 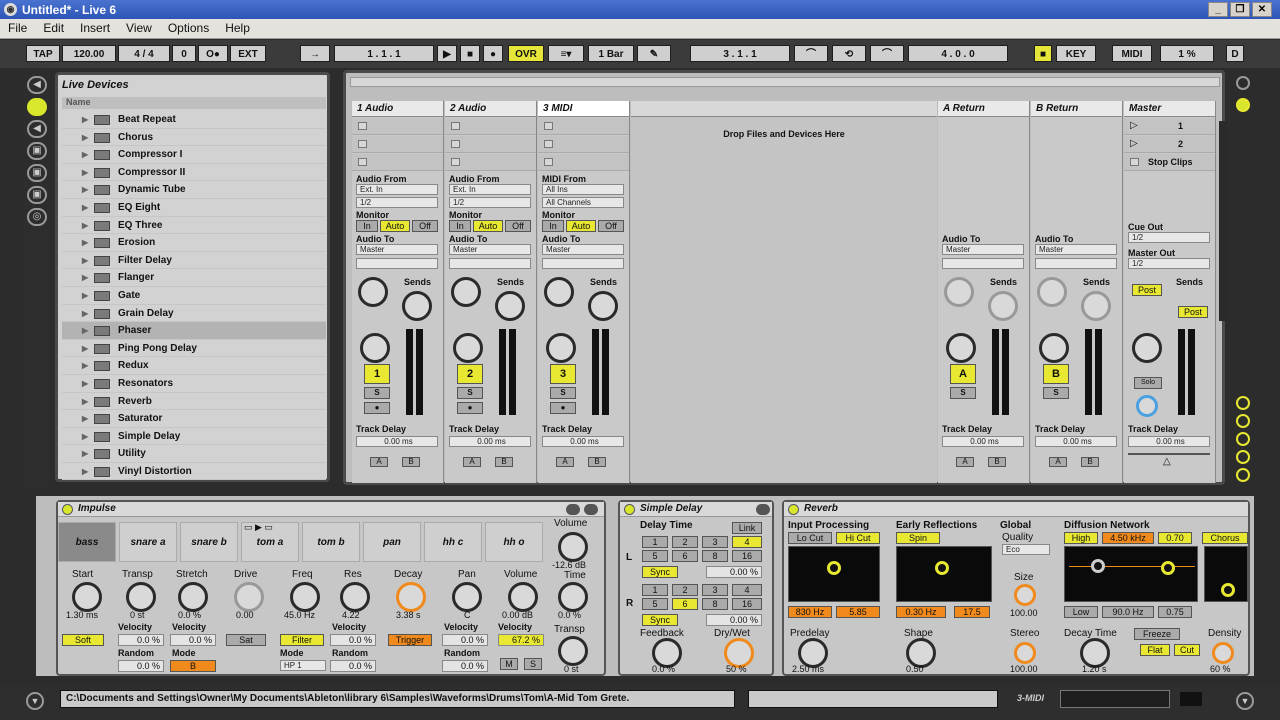 What do you see at coordinates (37, 173) in the screenshot?
I see `file-browser-2-icon: ▣` at bounding box center [37, 173].